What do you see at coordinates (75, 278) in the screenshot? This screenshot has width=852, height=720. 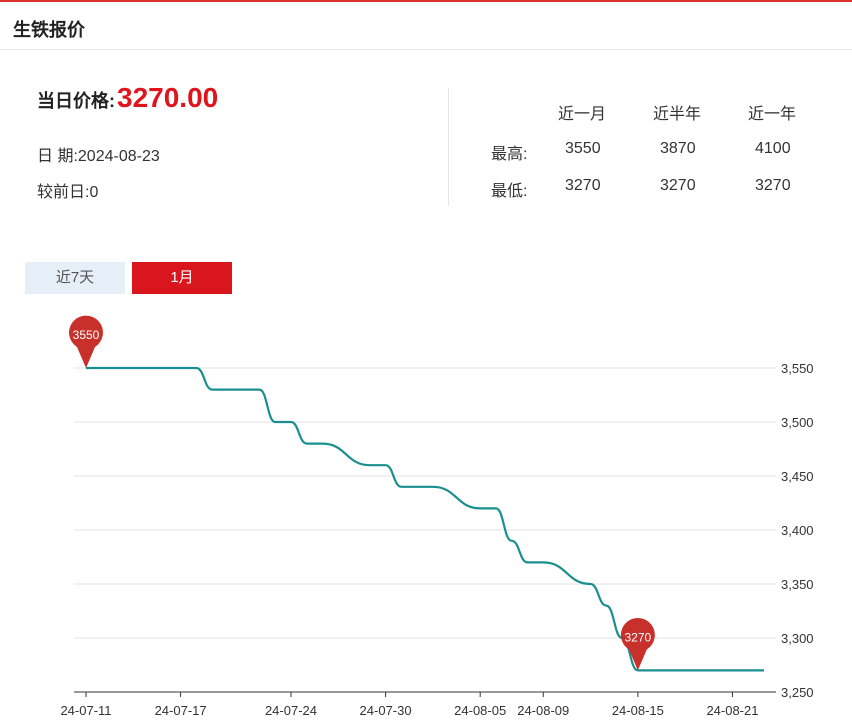 I see `tab-7-days: 近7天` at bounding box center [75, 278].